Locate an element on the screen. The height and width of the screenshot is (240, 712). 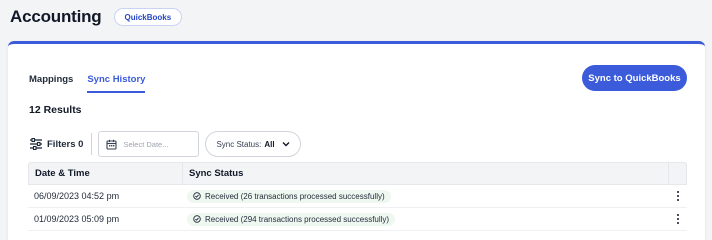
column-header-actions is located at coordinates (677, 173).